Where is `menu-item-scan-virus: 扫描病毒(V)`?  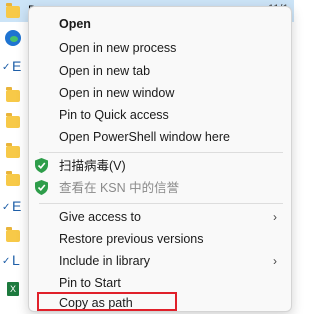 menu-item-scan-virus: 扫描病毒(V) is located at coordinates (160, 166).